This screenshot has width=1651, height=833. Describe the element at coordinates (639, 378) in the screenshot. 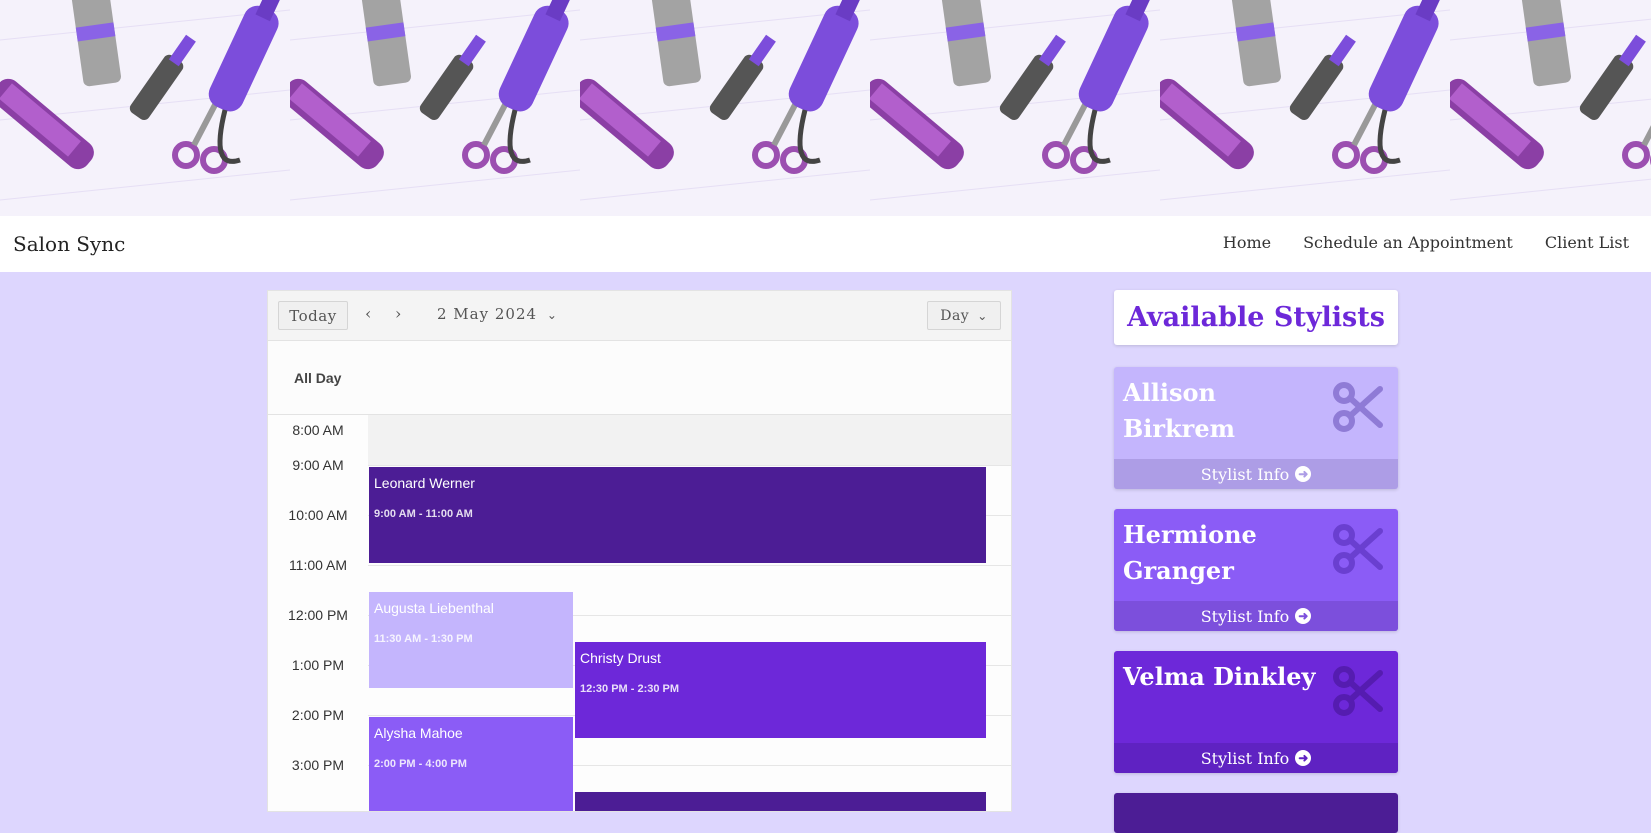

I see `all-day-row: All Day` at that location.